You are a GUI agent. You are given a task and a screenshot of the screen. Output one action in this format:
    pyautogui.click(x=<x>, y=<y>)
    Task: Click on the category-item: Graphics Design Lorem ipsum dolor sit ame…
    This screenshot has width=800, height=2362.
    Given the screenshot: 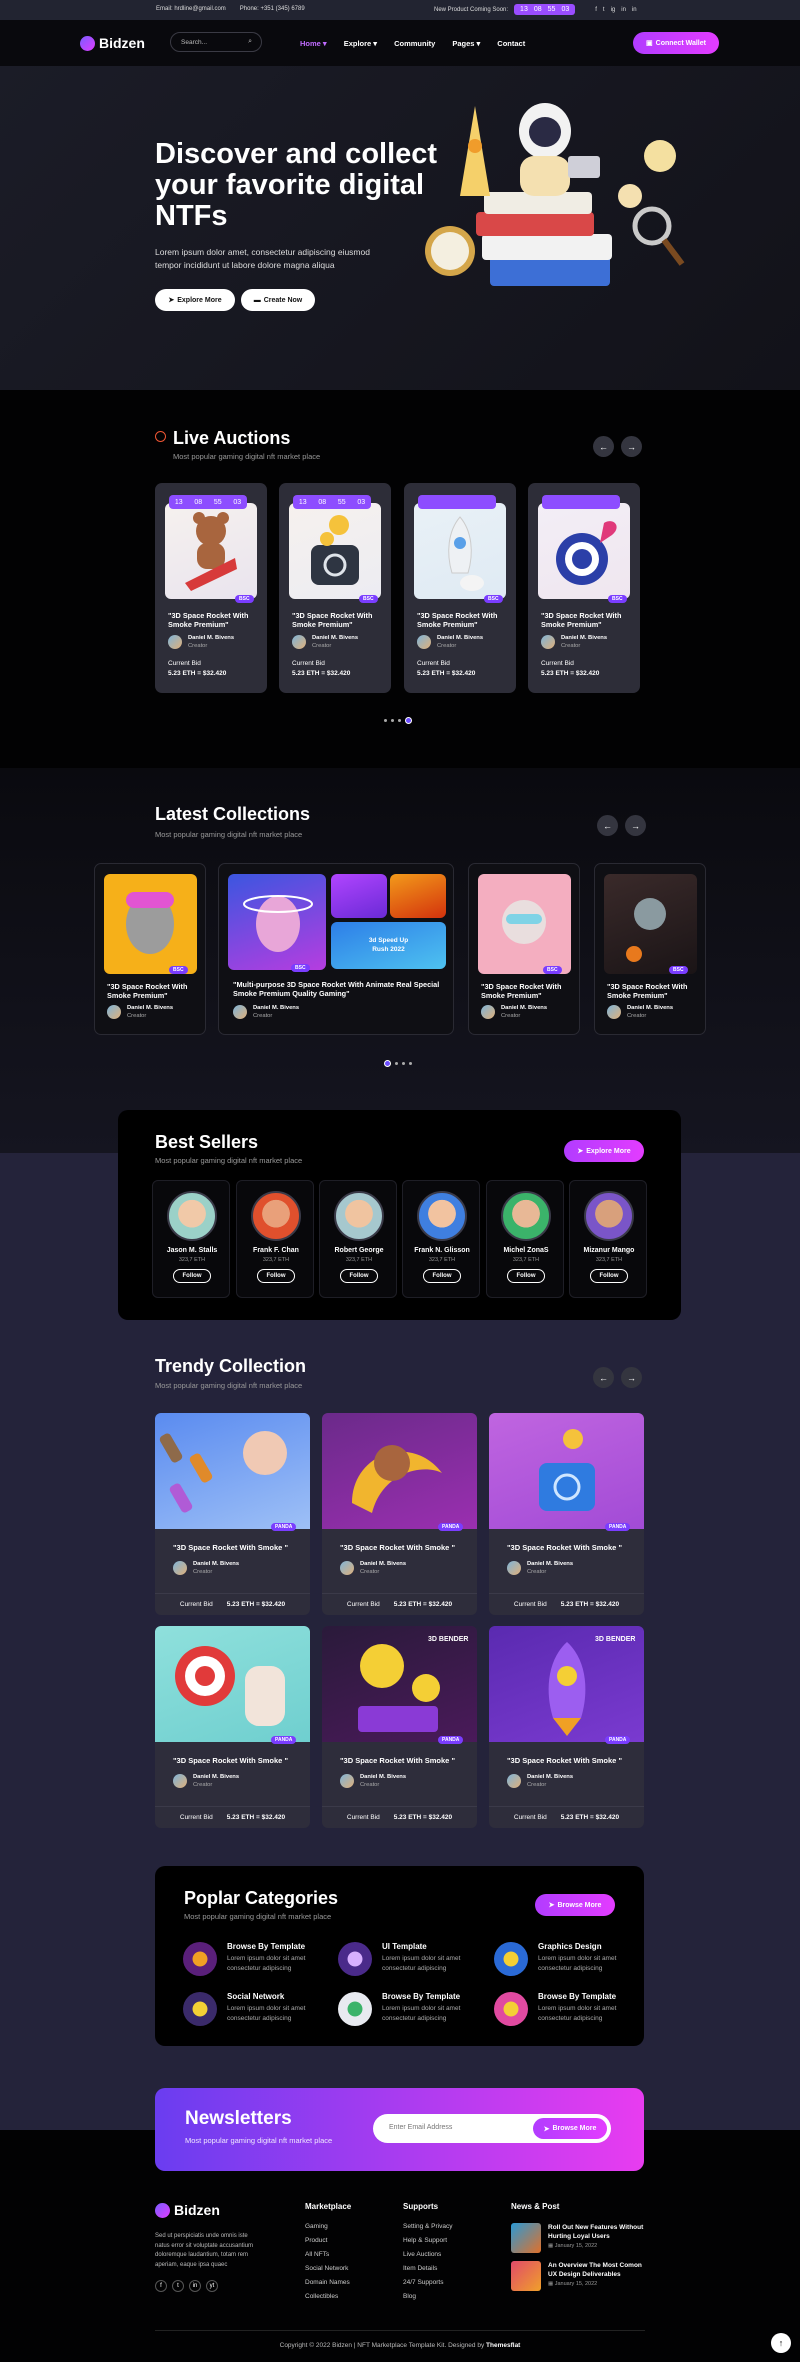 What is the action you would take?
    pyautogui.click(x=558, y=1959)
    